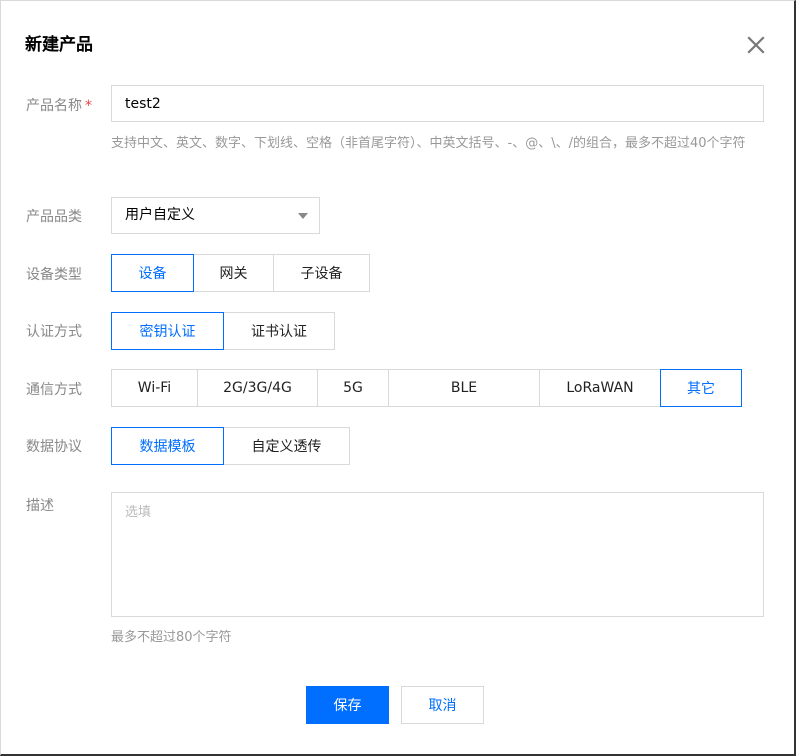 This screenshot has height=756, width=796. I want to click on device-type-option-gateway: 网关, so click(233, 273).